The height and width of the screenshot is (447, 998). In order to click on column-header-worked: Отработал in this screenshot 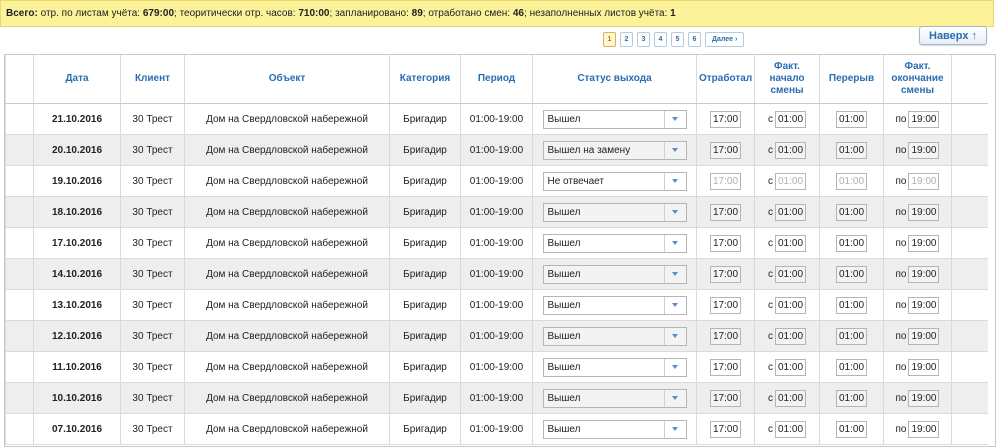, I will do `click(725, 79)`.